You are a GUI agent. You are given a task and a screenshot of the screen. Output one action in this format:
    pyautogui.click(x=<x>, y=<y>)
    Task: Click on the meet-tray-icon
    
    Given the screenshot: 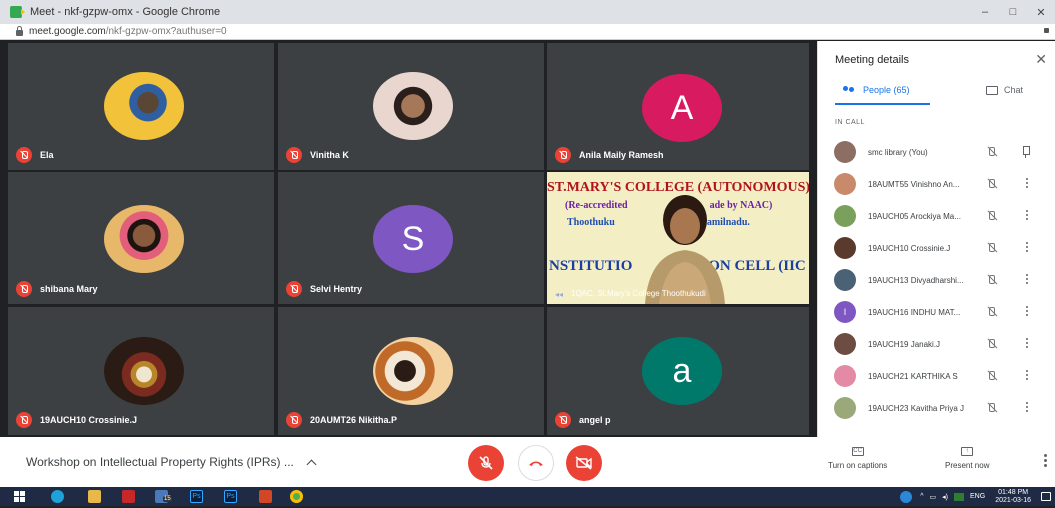 What is the action you would take?
    pyautogui.click(x=959, y=496)
    